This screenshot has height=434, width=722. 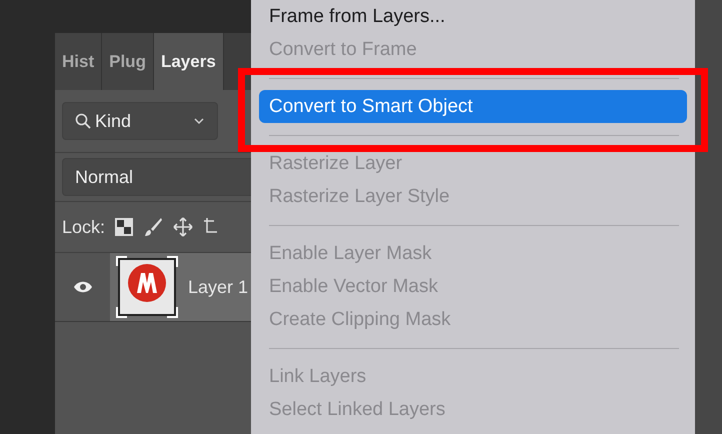 I want to click on filter-dropdown: Kind, so click(x=140, y=121).